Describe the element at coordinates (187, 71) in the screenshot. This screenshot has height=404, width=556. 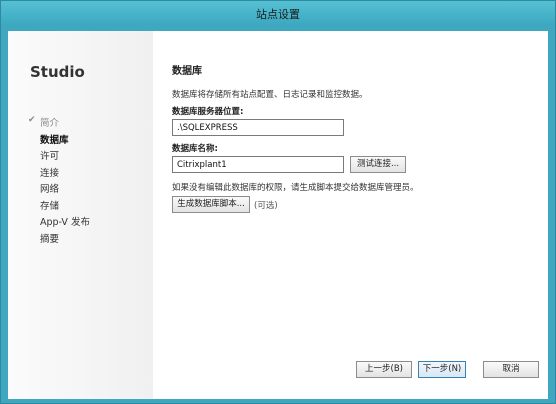
I see `page-title: 数据库` at that location.